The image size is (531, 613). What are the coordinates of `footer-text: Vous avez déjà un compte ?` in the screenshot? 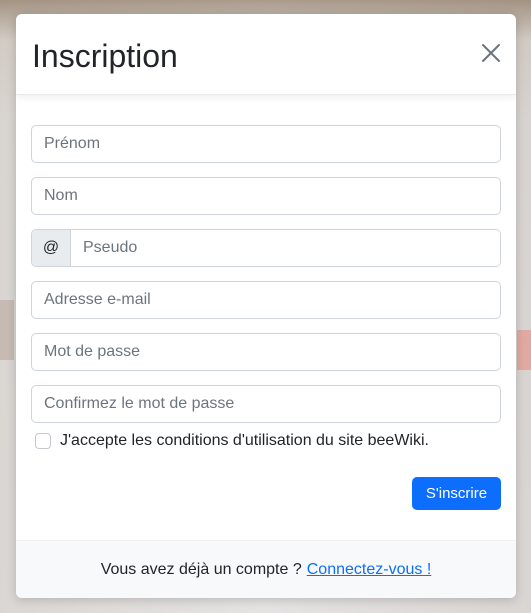 It's located at (201, 569).